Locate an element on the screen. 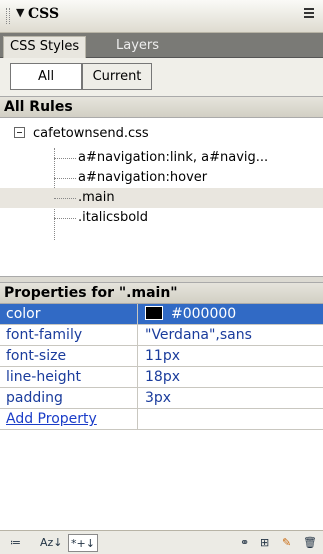 The image size is (323, 554). rule-label: .italicsbold is located at coordinates (113, 217).